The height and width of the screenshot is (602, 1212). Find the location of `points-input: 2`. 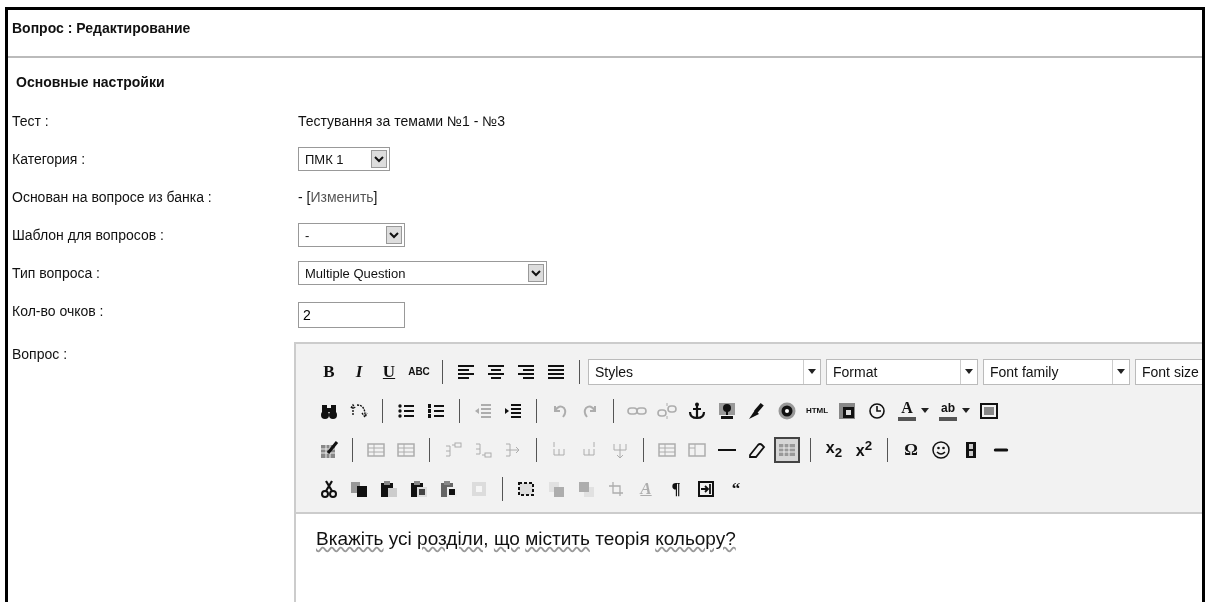

points-input: 2 is located at coordinates (351, 315).